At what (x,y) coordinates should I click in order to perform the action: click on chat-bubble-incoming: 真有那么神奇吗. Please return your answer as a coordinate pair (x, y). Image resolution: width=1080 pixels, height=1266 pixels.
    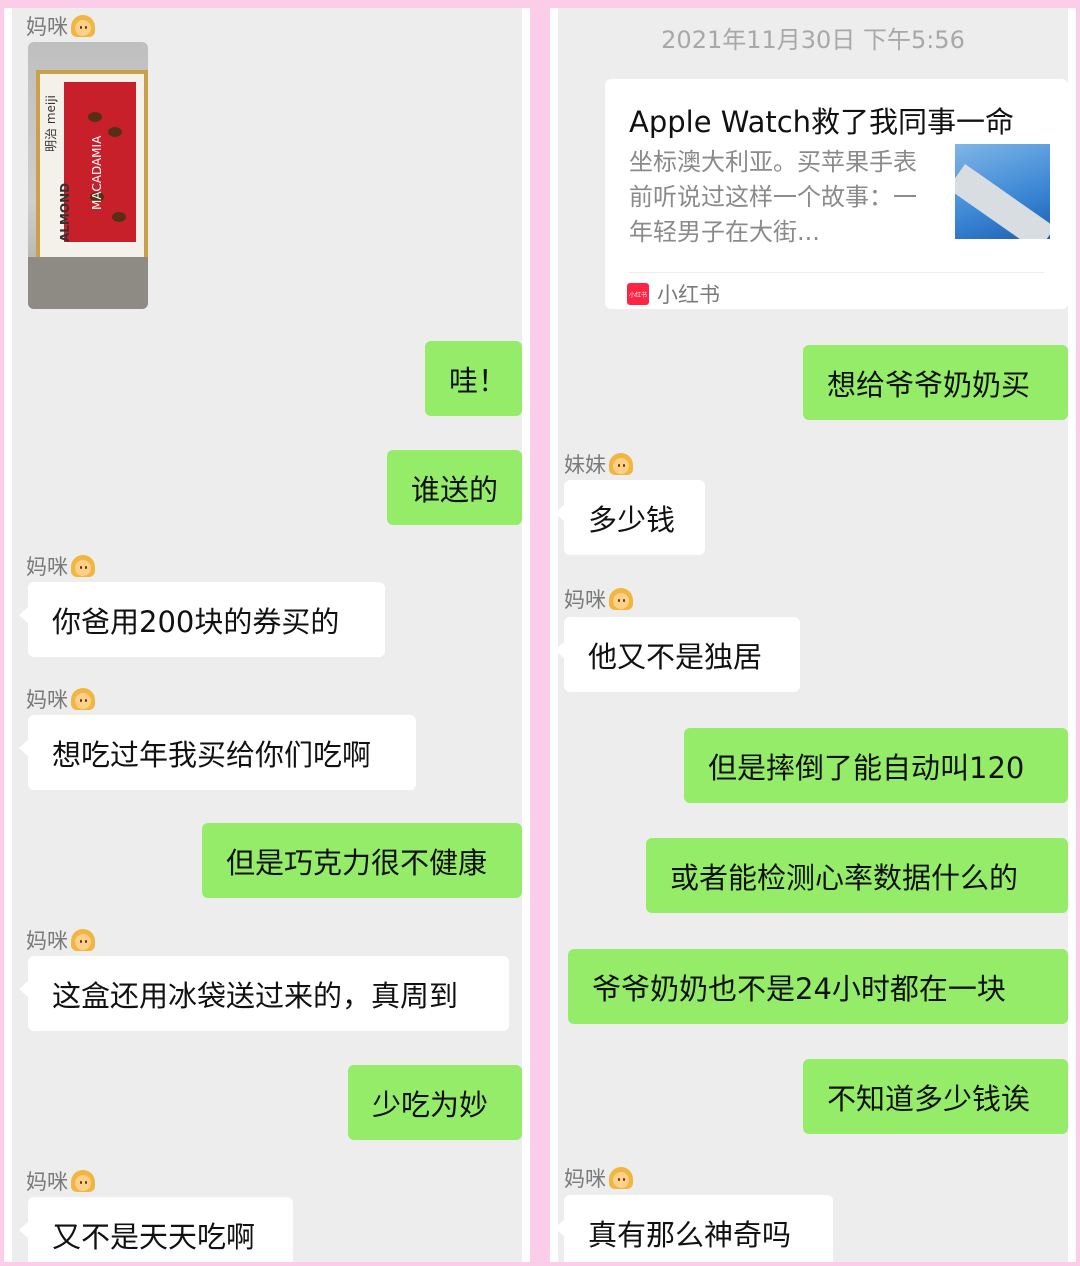
    Looking at the image, I should click on (695, 1228).